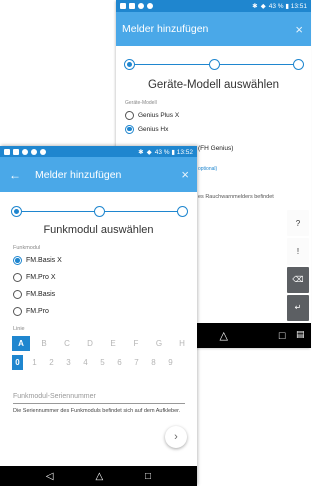 The height and width of the screenshot is (486, 320). What do you see at coordinates (159, 343) in the screenshot?
I see `letter-option: G` at bounding box center [159, 343].